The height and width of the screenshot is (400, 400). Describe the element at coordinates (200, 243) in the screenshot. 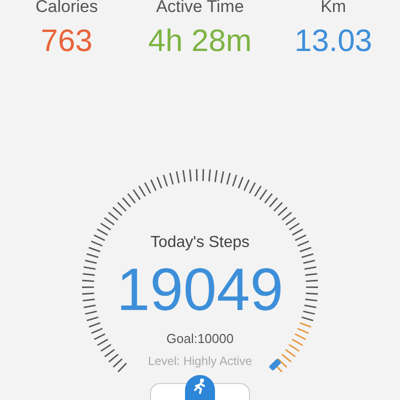

I see `steps-title: Today's Steps` at that location.